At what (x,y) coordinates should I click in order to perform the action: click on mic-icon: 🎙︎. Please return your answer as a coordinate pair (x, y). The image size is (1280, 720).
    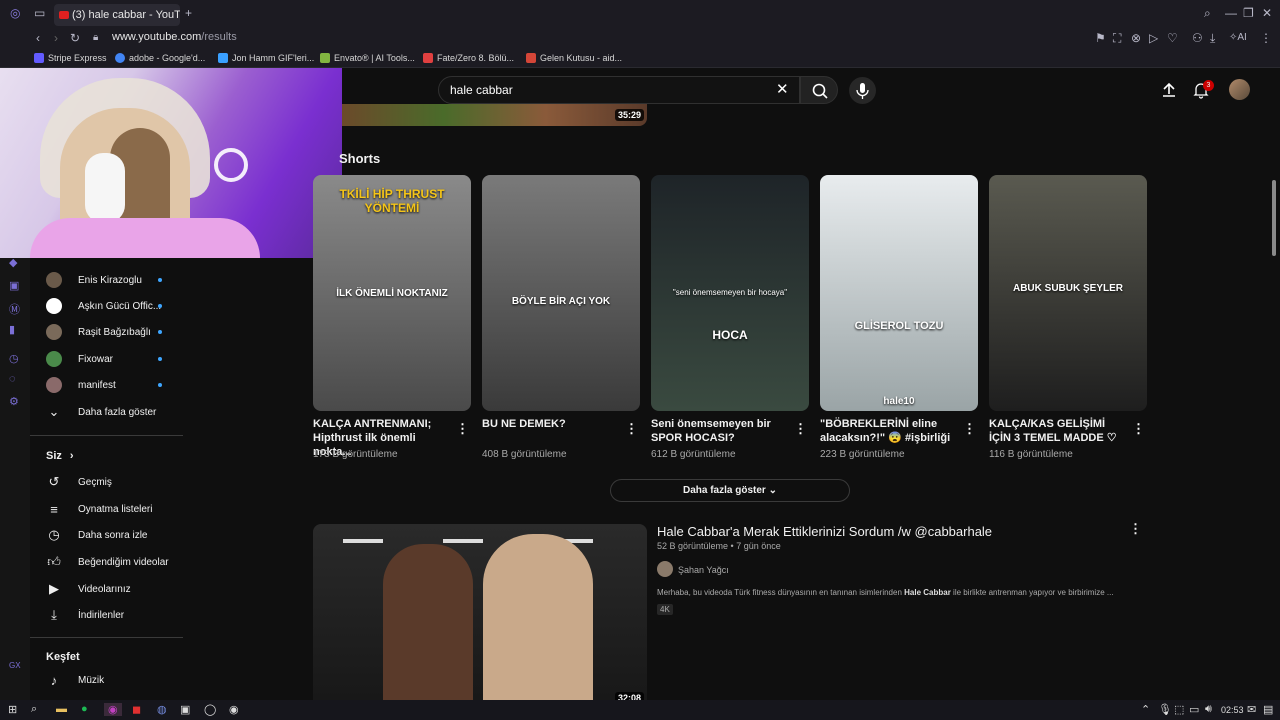
    Looking at the image, I should click on (1165, 709).